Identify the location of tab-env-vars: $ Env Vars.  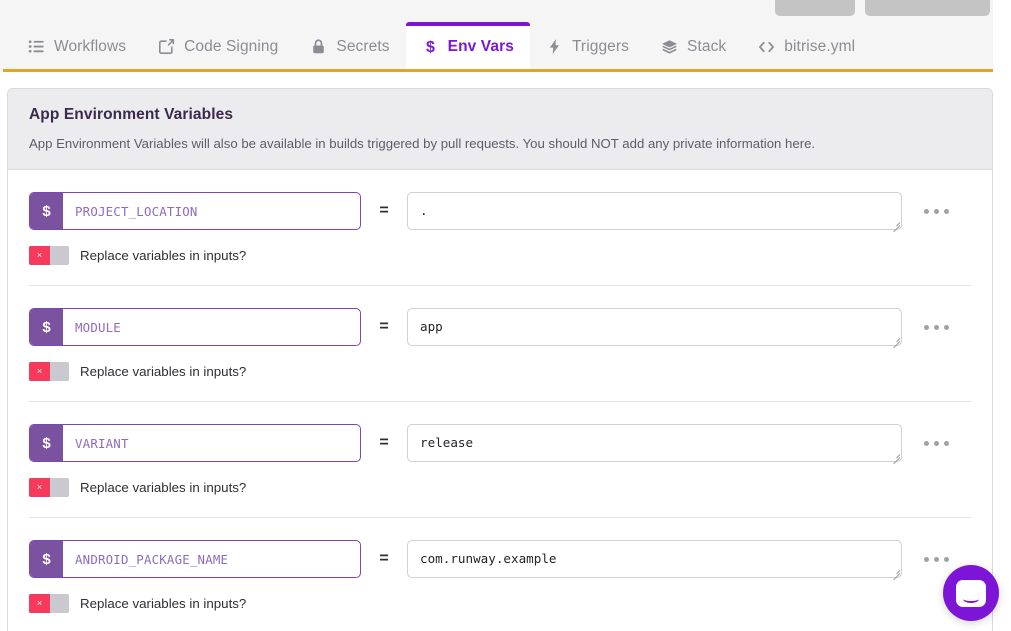
(468, 46).